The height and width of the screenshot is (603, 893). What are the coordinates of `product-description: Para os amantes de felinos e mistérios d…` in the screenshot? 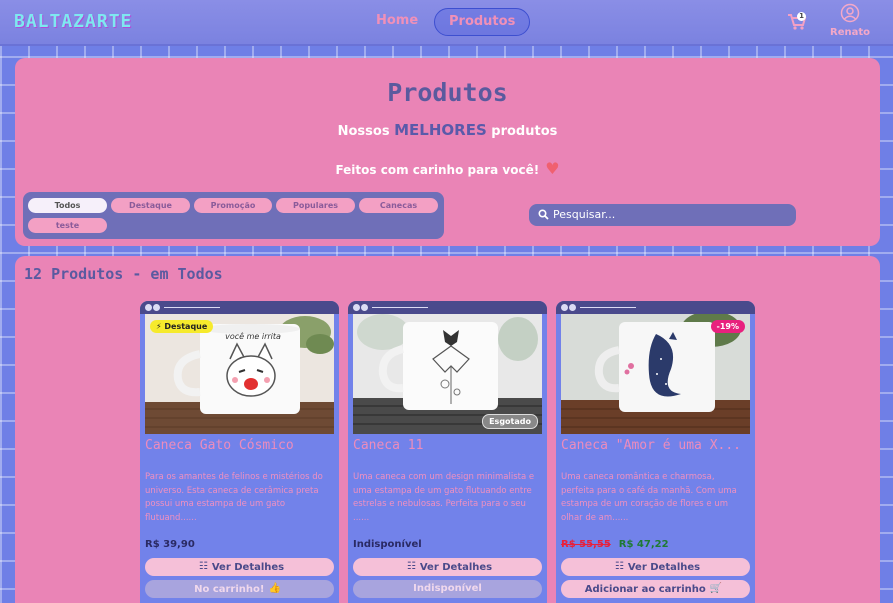 It's located at (234, 497).